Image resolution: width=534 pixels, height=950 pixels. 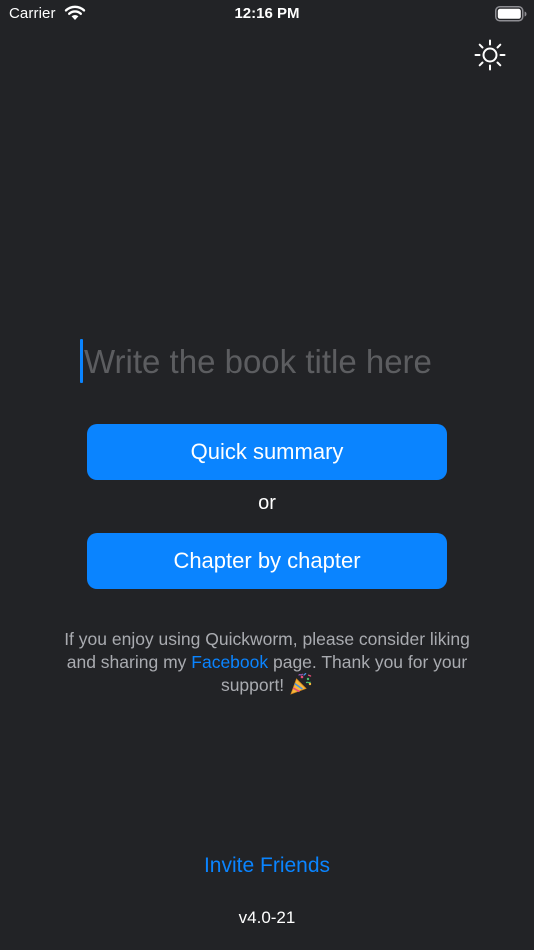 I want to click on party-popper-icon, so click(x=301, y=684).